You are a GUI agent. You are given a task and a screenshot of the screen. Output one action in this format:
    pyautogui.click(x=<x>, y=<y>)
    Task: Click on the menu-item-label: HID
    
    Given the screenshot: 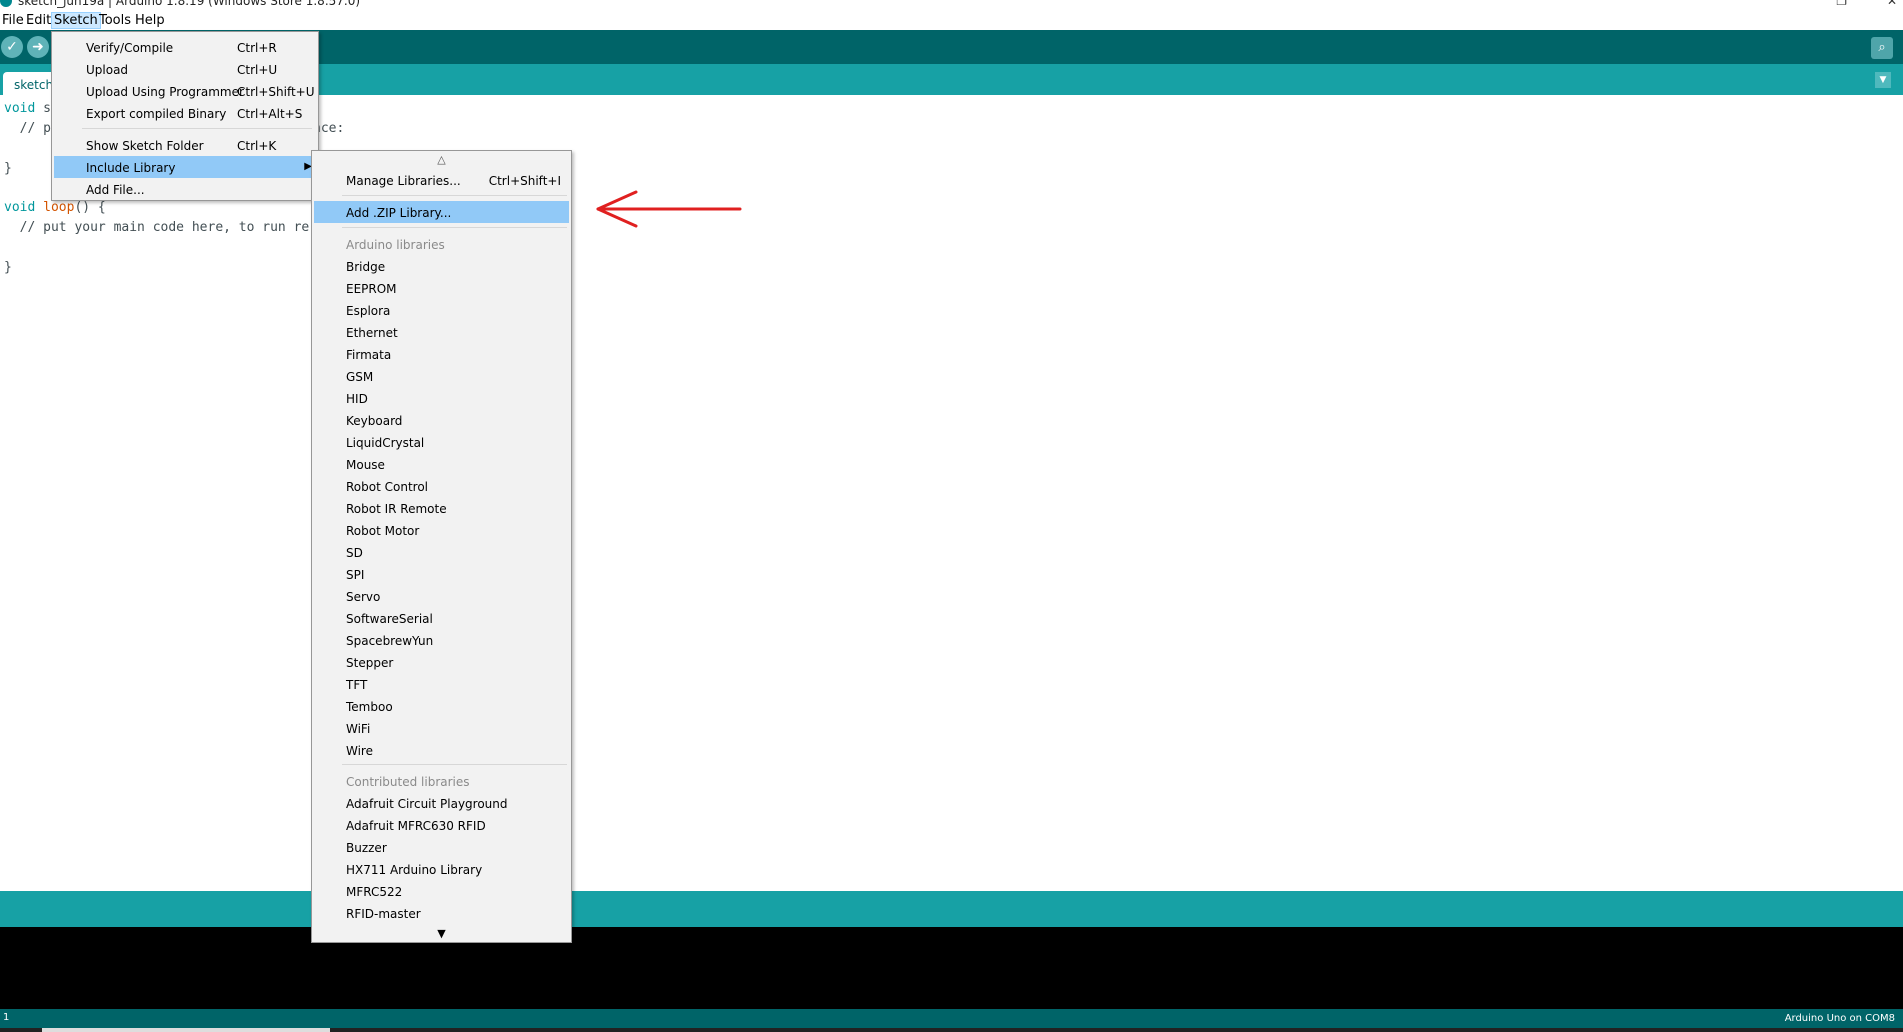 What is the action you would take?
    pyautogui.click(x=357, y=399)
    